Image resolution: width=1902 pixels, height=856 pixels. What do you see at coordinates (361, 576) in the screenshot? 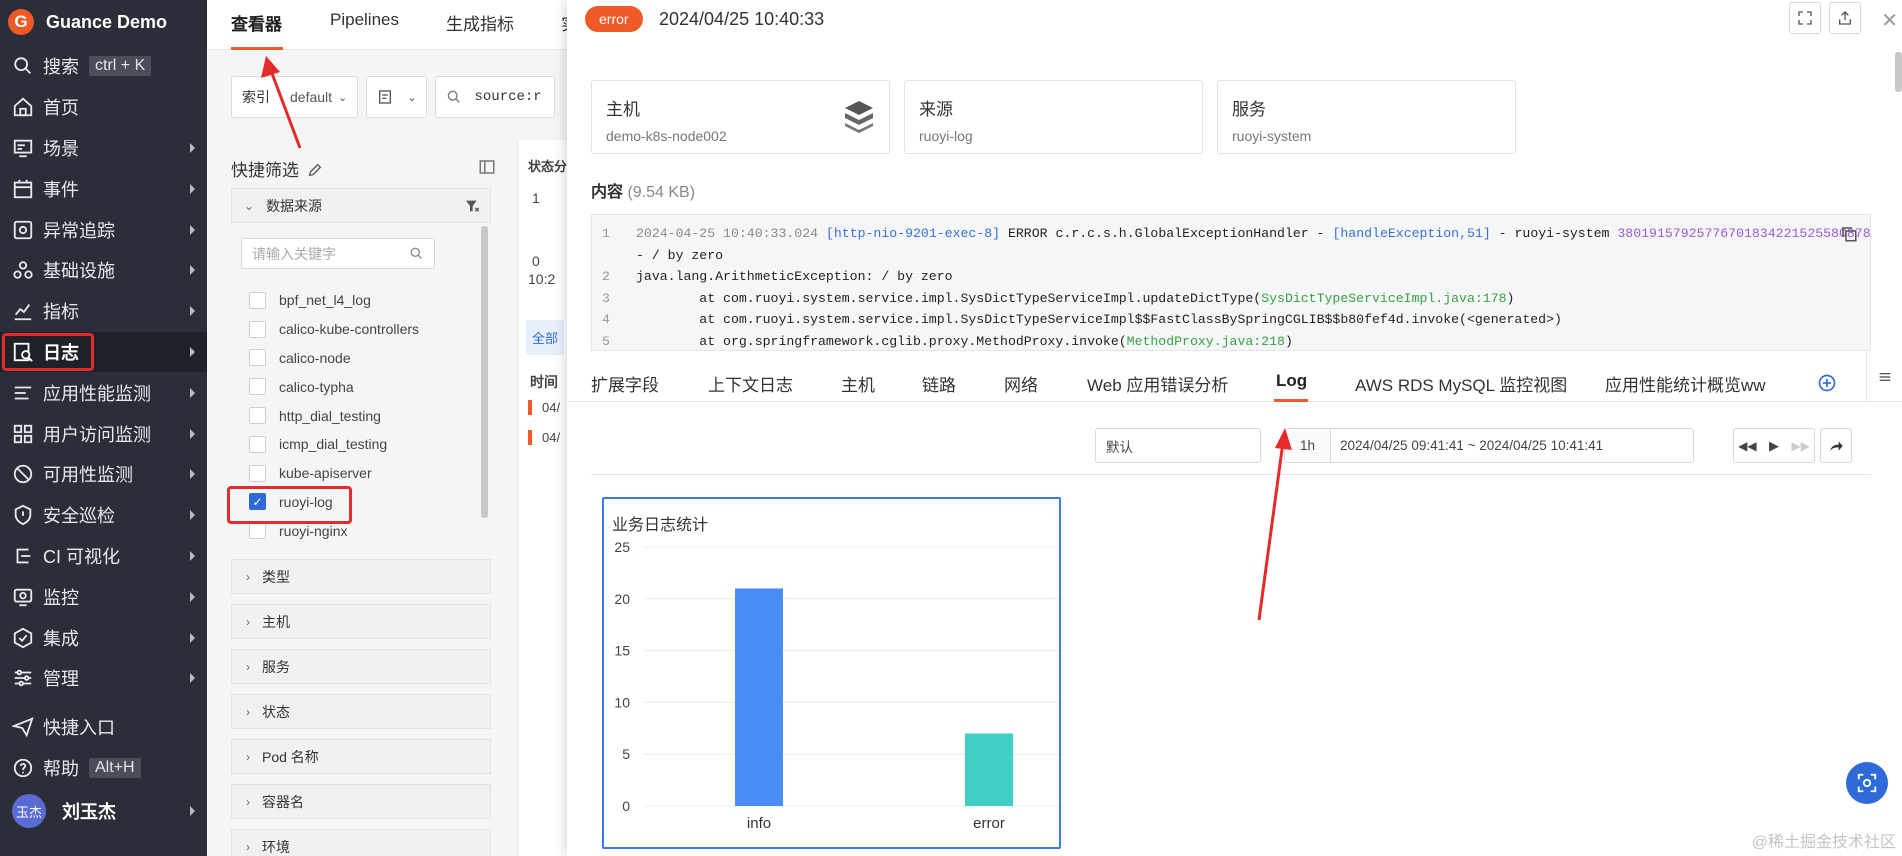
I see `facet-type: › 类型` at bounding box center [361, 576].